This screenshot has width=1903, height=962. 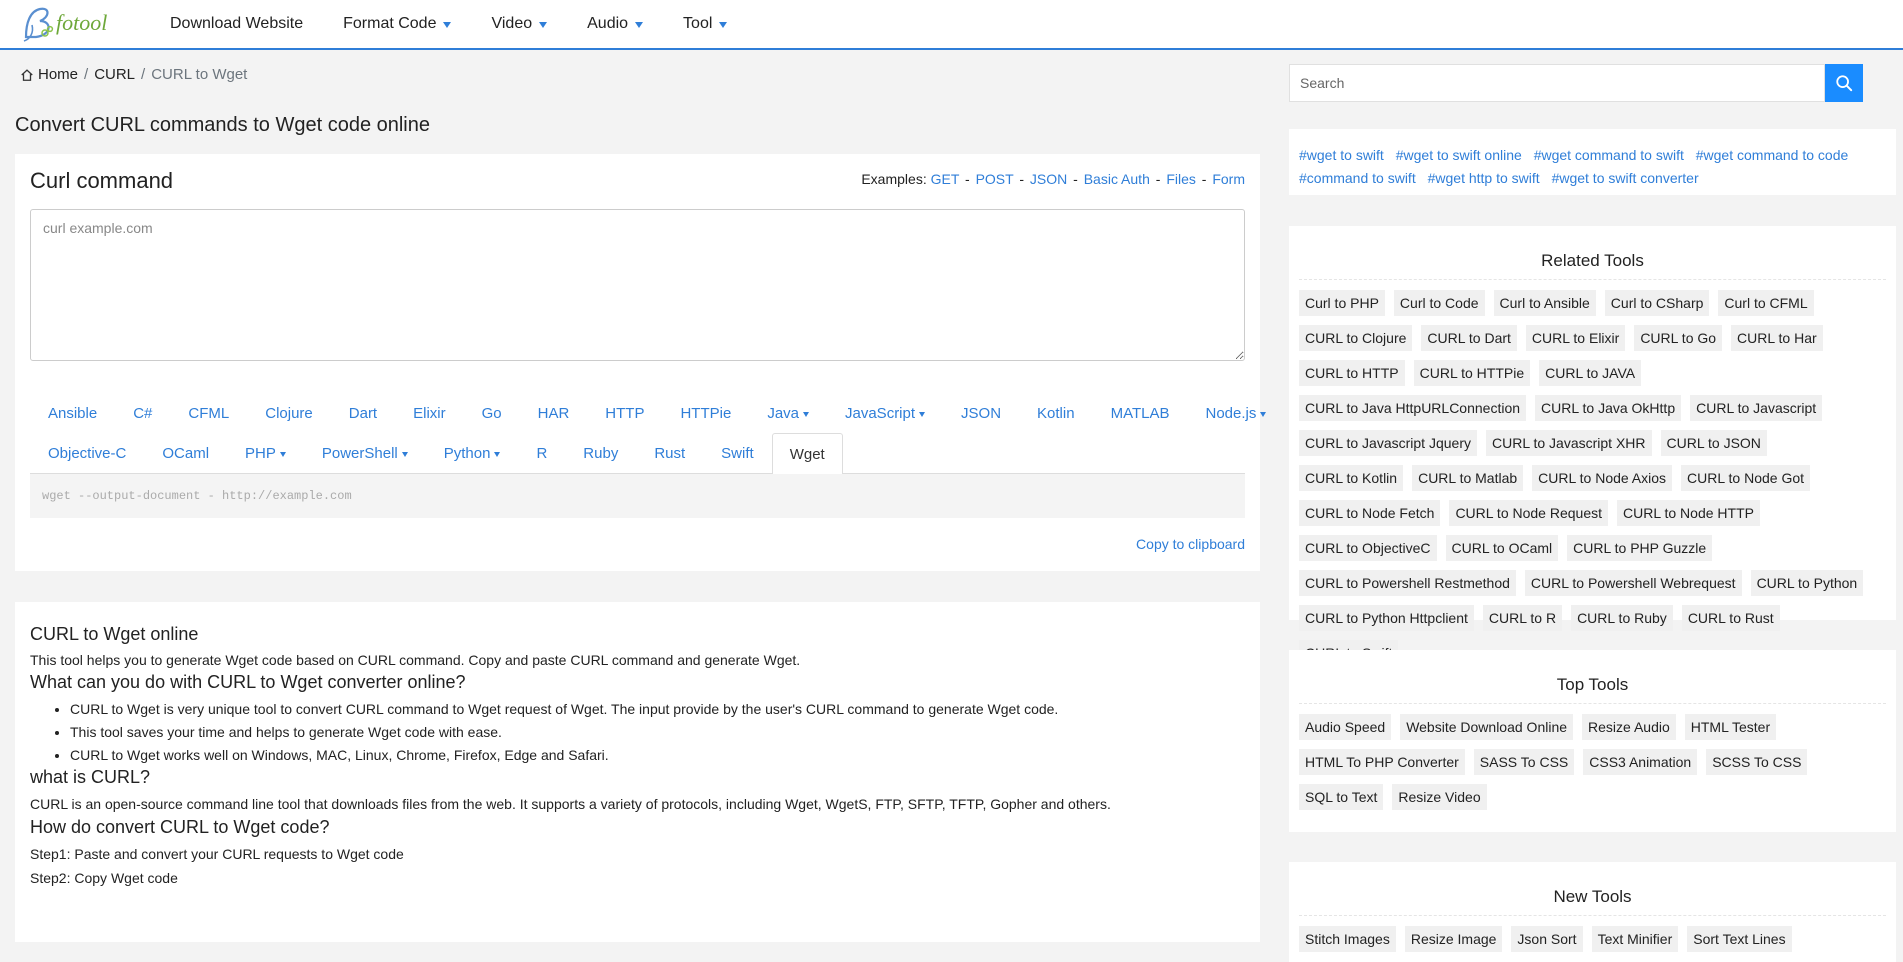 I want to click on tab-powershell: PowerShell, so click(x=365, y=453).